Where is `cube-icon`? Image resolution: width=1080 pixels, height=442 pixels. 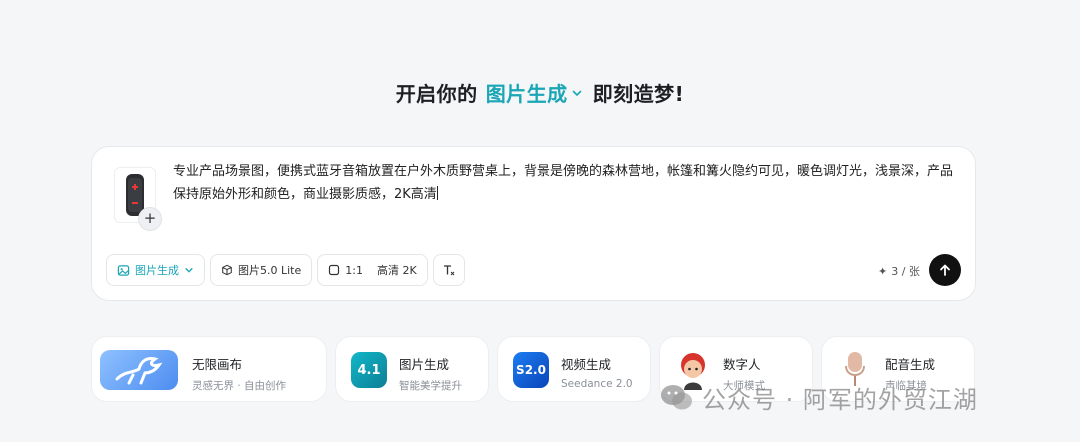
cube-icon is located at coordinates (227, 270).